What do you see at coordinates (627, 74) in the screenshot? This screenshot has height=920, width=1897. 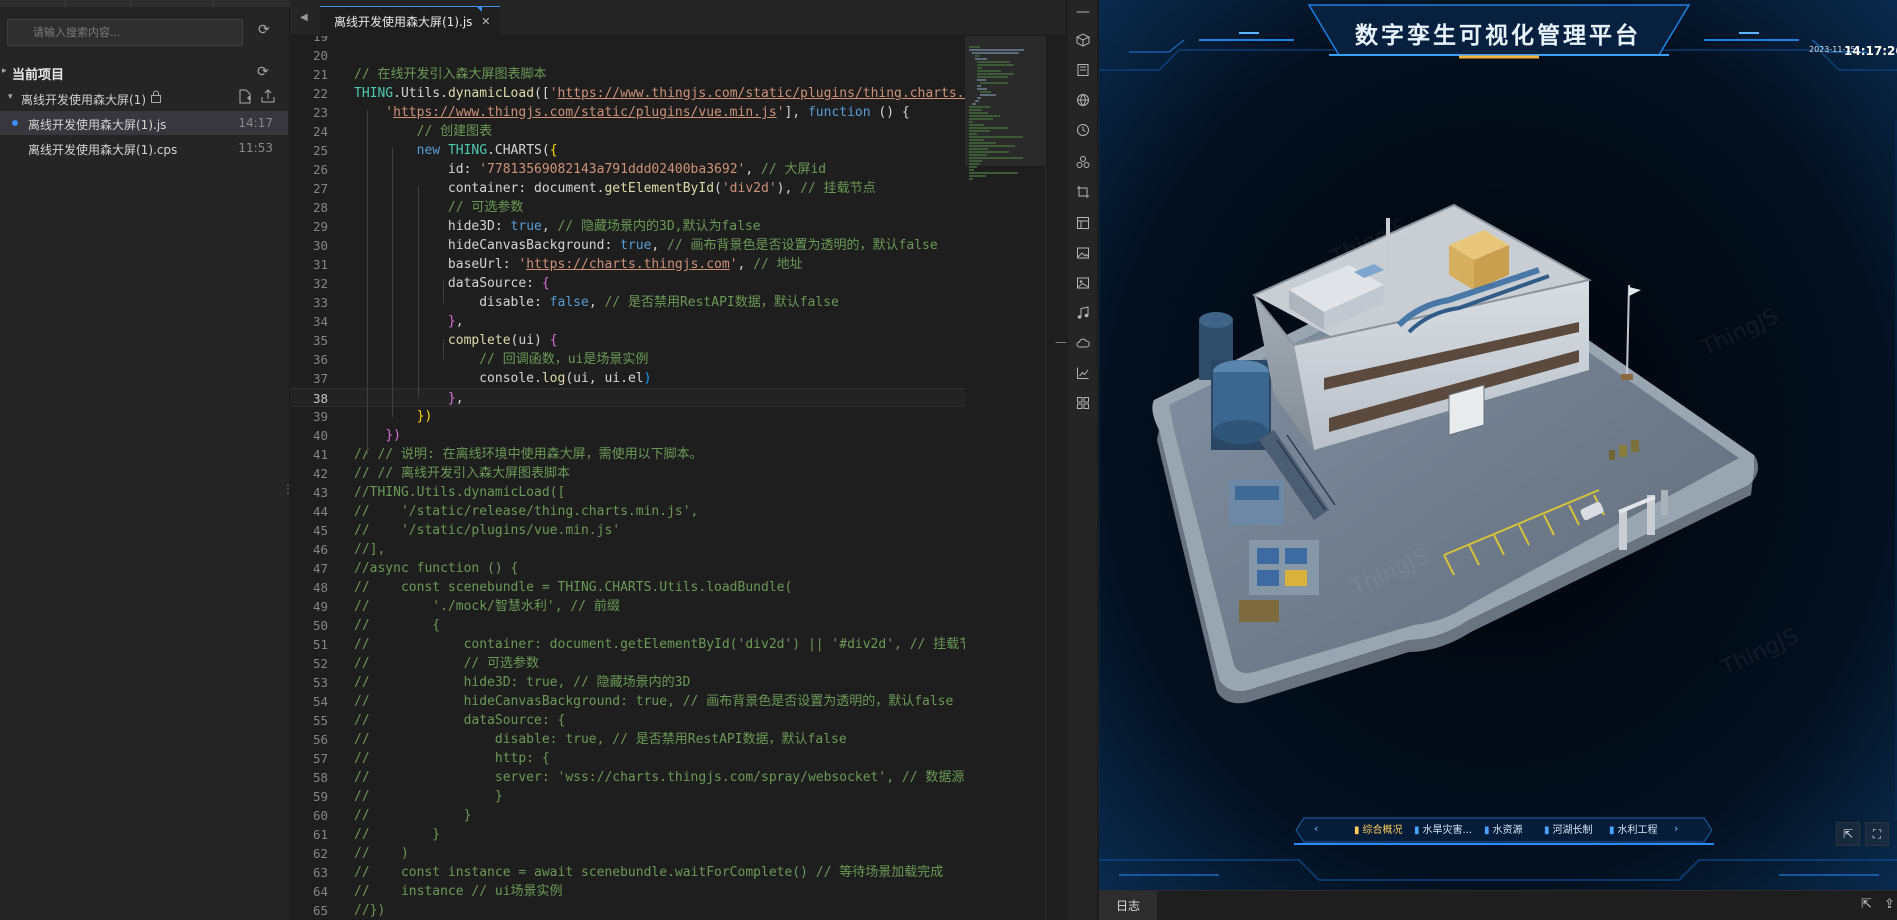 I see `code-line: 21 // 在线开发引入森大屏图表脚本` at bounding box center [627, 74].